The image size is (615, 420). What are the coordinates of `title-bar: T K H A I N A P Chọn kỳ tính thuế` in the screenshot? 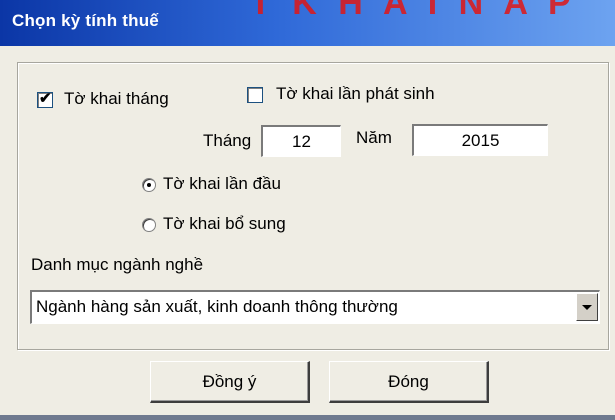 It's located at (307, 23).